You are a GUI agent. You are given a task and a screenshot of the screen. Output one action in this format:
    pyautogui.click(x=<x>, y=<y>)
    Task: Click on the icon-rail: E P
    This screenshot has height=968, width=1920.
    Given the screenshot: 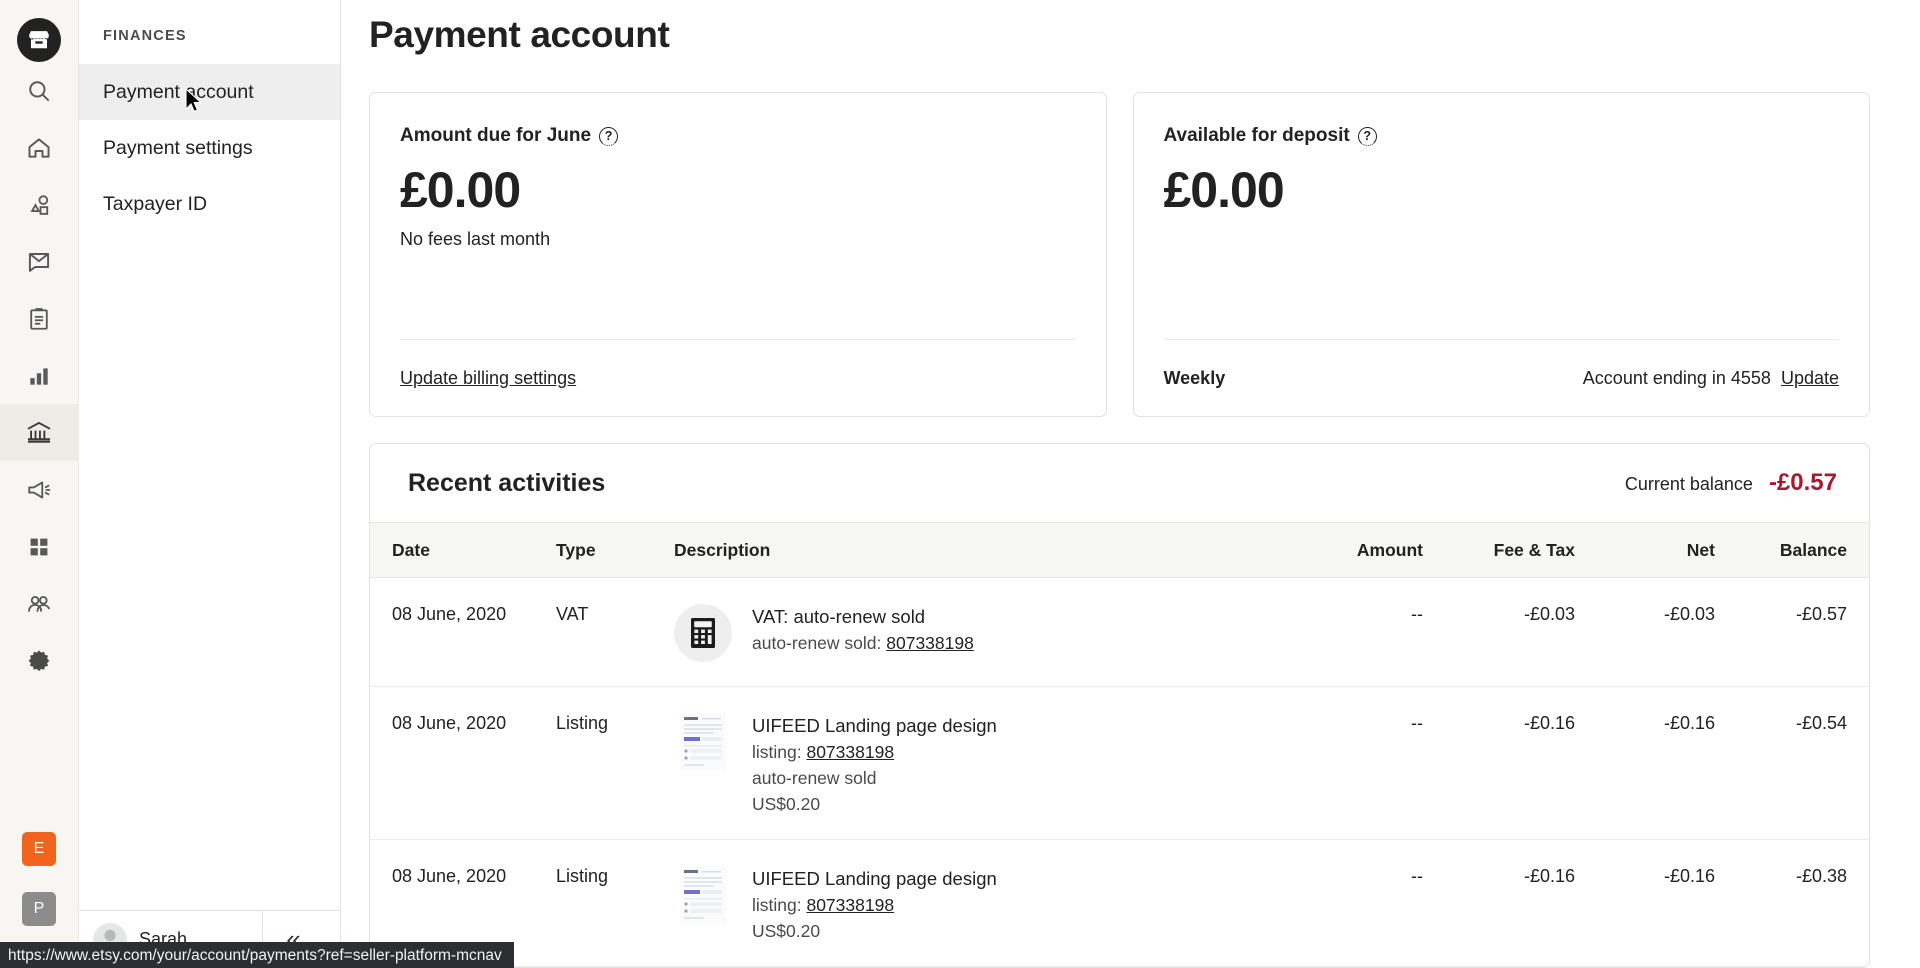 What is the action you would take?
    pyautogui.click(x=39, y=484)
    